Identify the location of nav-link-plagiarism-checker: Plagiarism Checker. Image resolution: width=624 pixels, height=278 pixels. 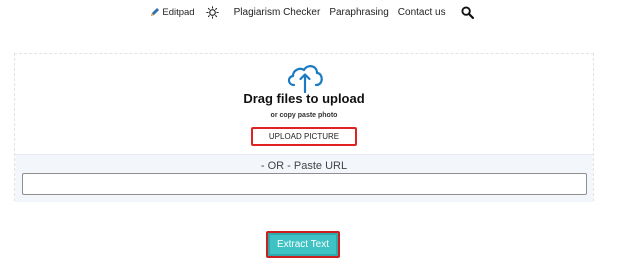
(277, 12).